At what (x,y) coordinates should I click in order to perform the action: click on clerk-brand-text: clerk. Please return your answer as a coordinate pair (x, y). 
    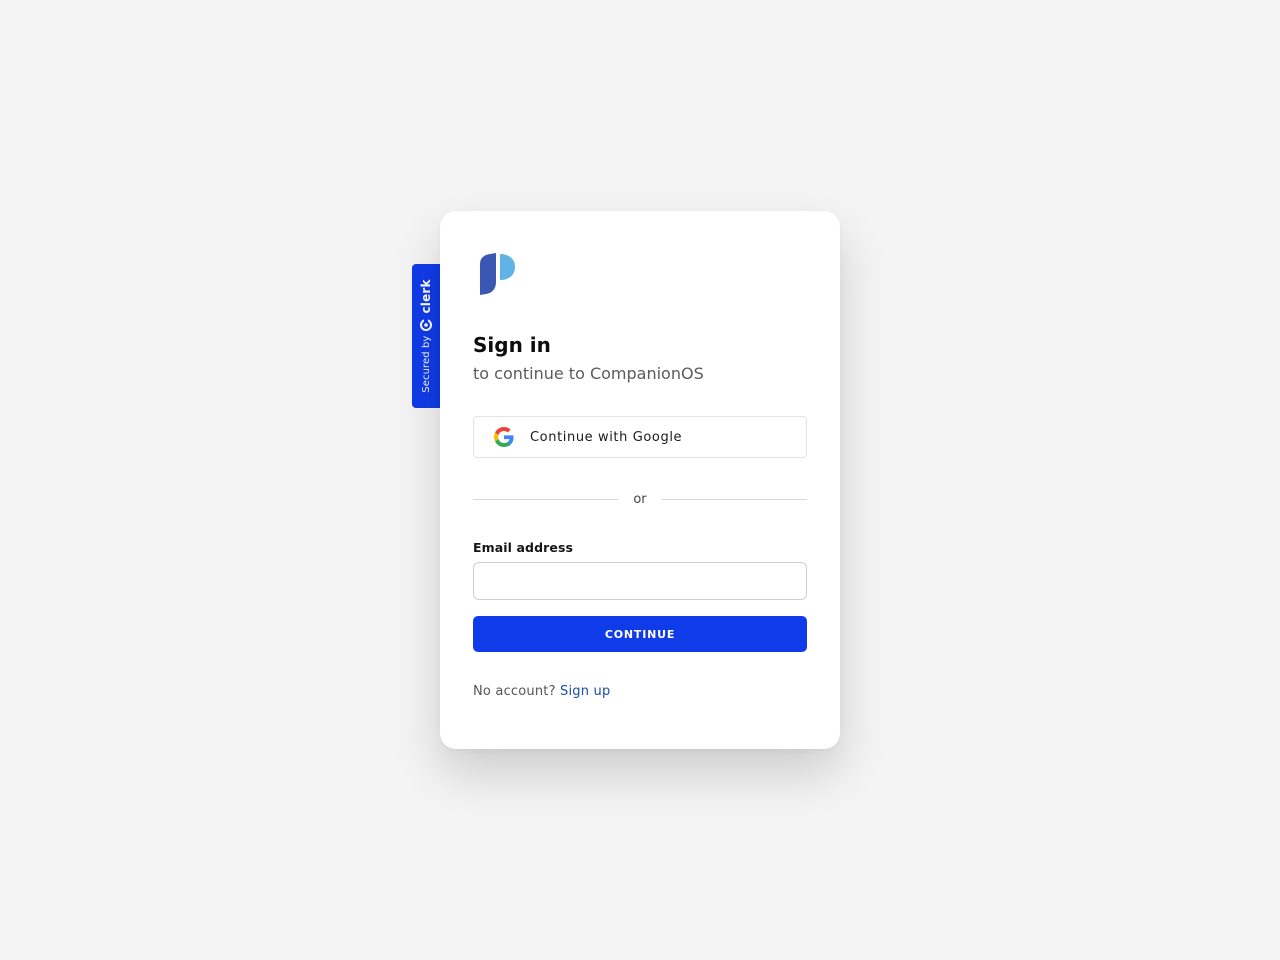
    Looking at the image, I should click on (426, 296).